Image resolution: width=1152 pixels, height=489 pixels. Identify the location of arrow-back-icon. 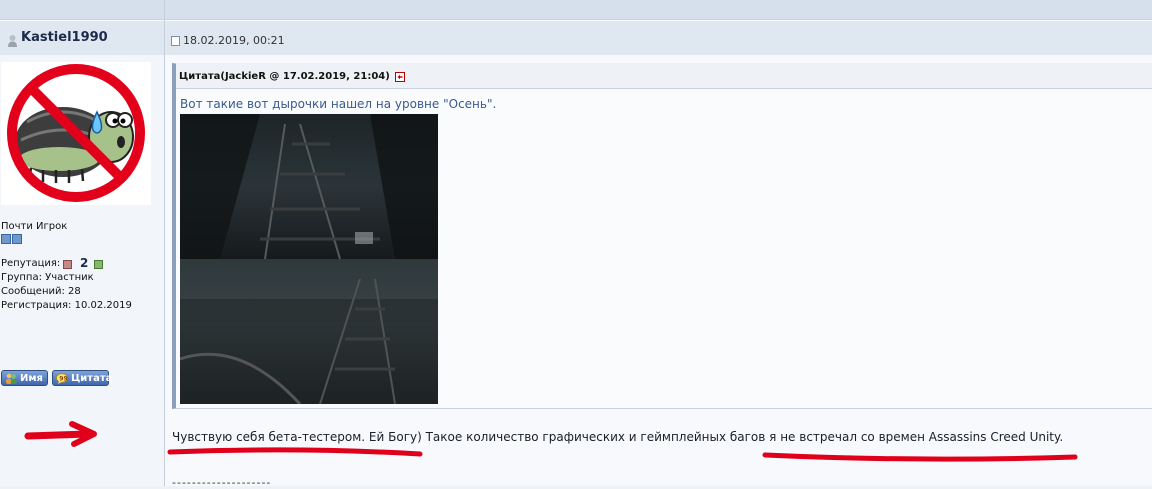
(400, 77).